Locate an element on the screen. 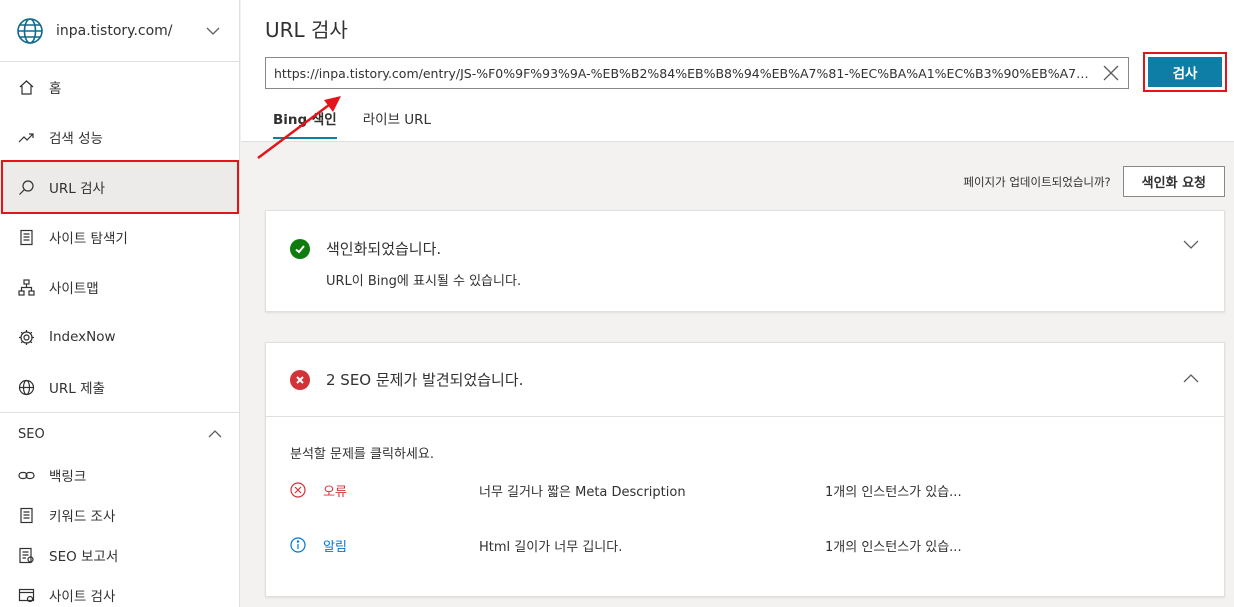  tab-bar: Bing 색인 라이브 URL is located at coordinates (352, 123).